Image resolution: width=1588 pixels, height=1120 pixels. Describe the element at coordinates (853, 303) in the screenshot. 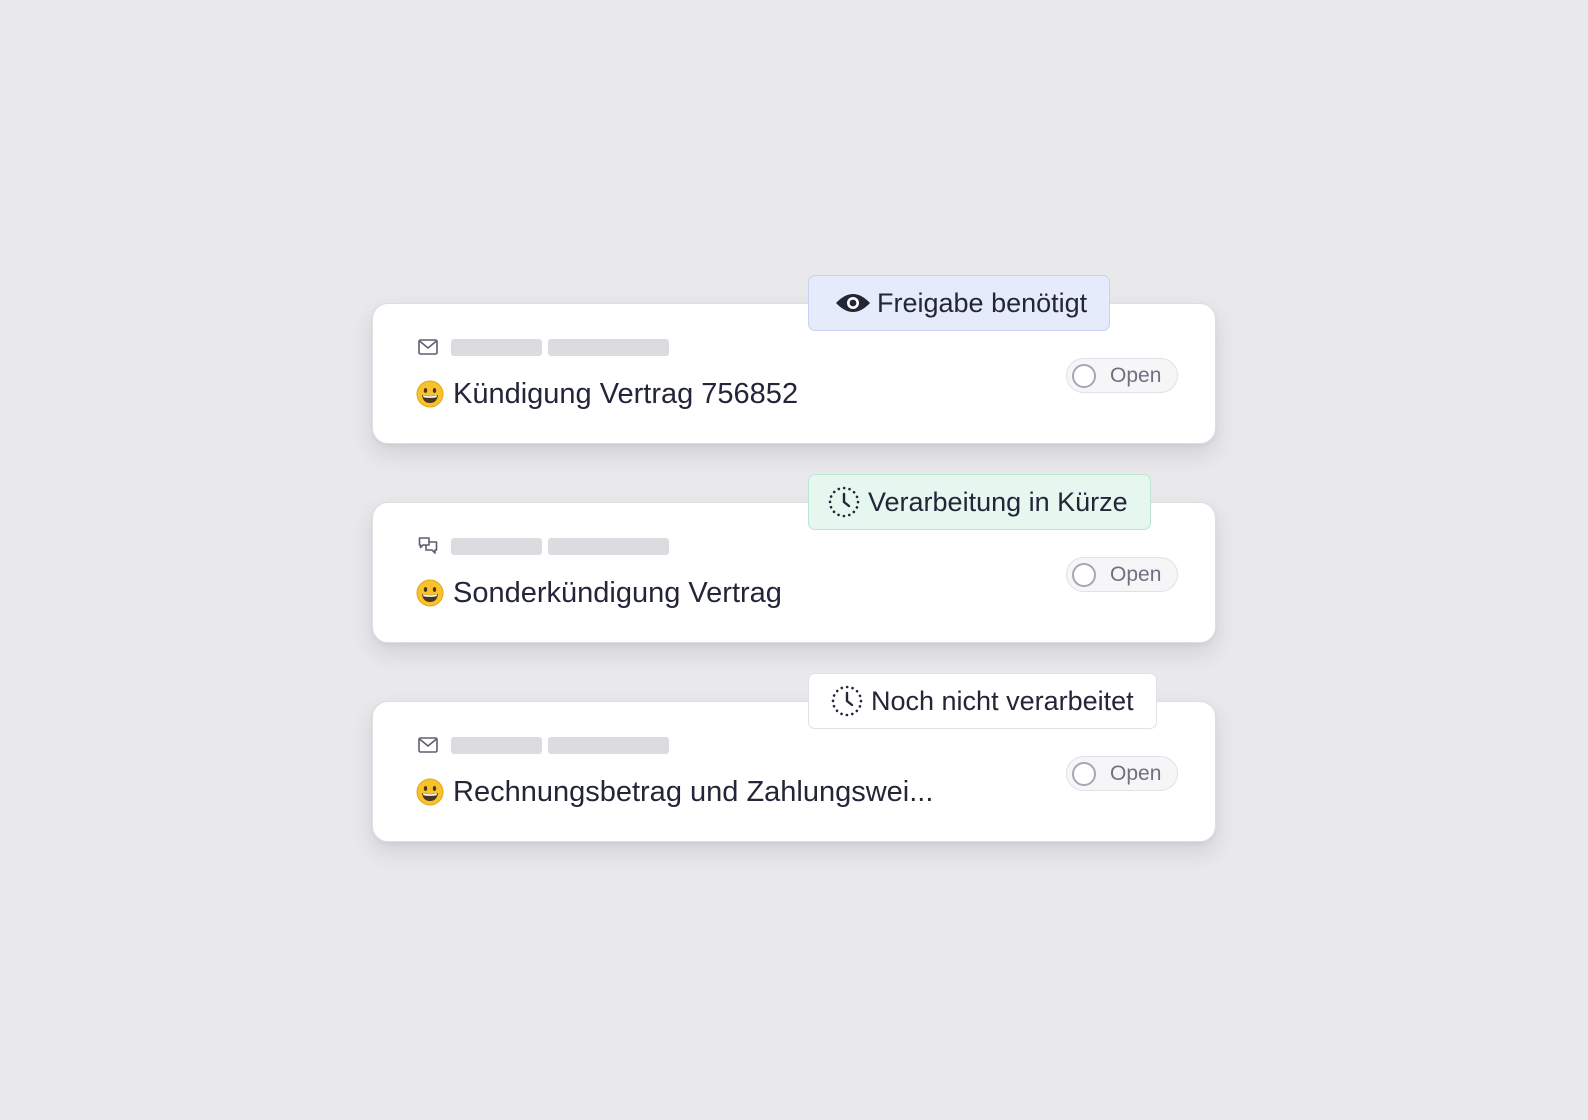

I see `eye-icon` at that location.